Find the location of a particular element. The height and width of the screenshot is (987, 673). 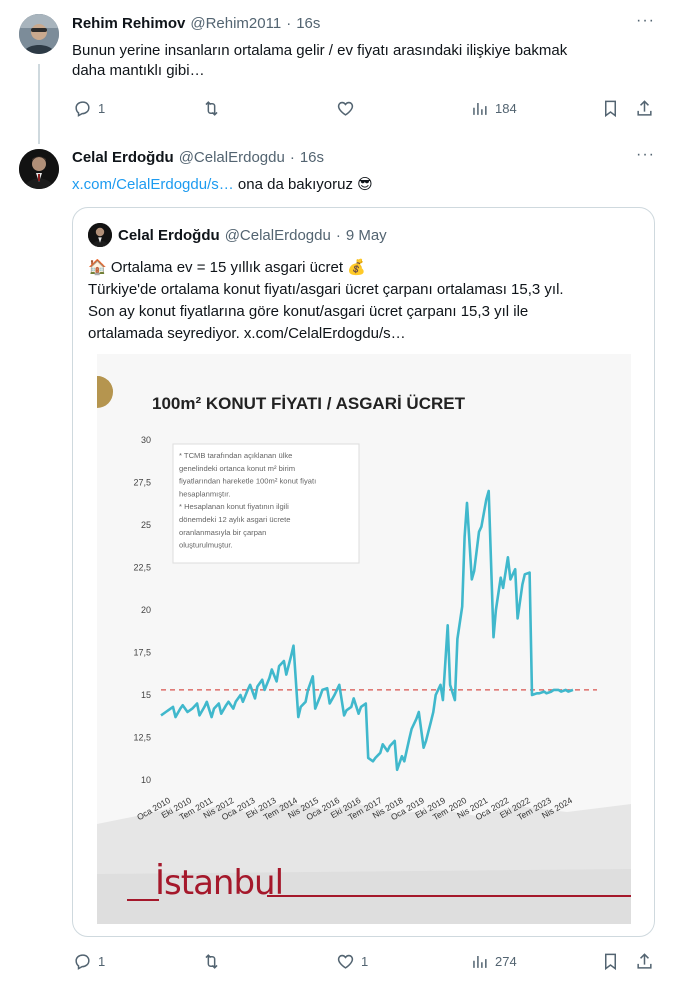

like-button: 1 is located at coordinates (352, 961).